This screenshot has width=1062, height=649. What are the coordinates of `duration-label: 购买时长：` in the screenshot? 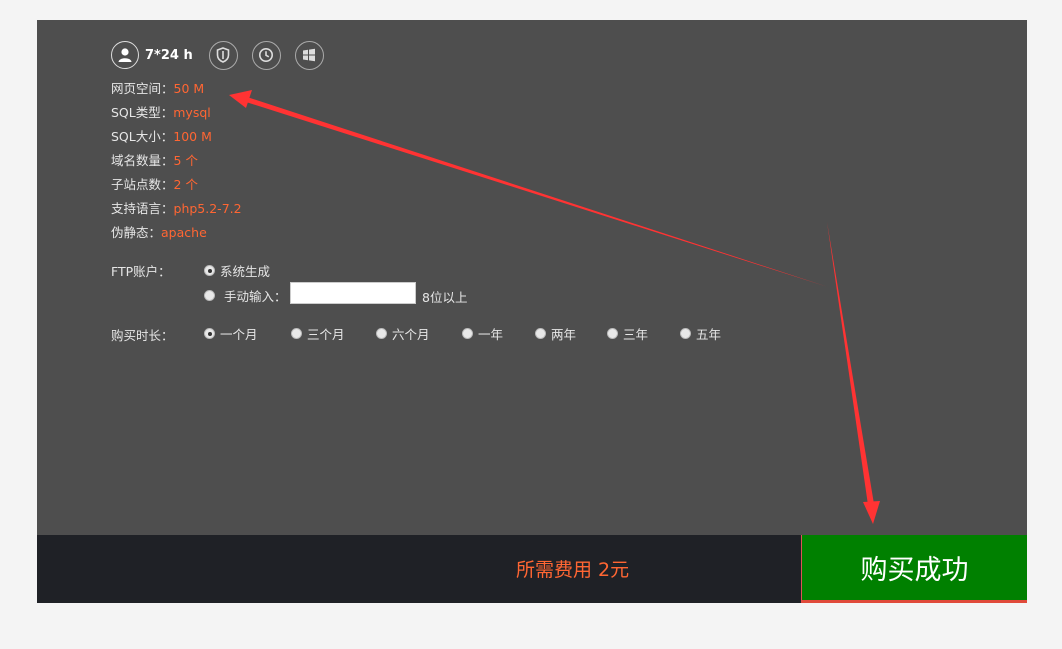 It's located at (142, 335).